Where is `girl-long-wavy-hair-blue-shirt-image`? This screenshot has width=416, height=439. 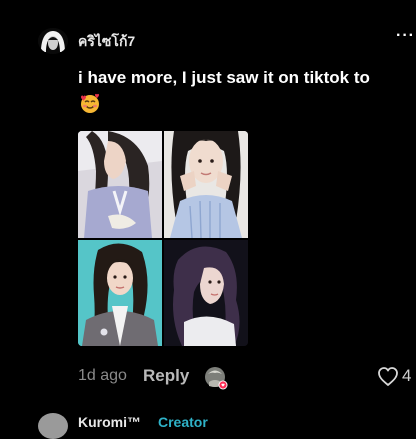 girl-long-wavy-hair-blue-shirt-image is located at coordinates (120, 184).